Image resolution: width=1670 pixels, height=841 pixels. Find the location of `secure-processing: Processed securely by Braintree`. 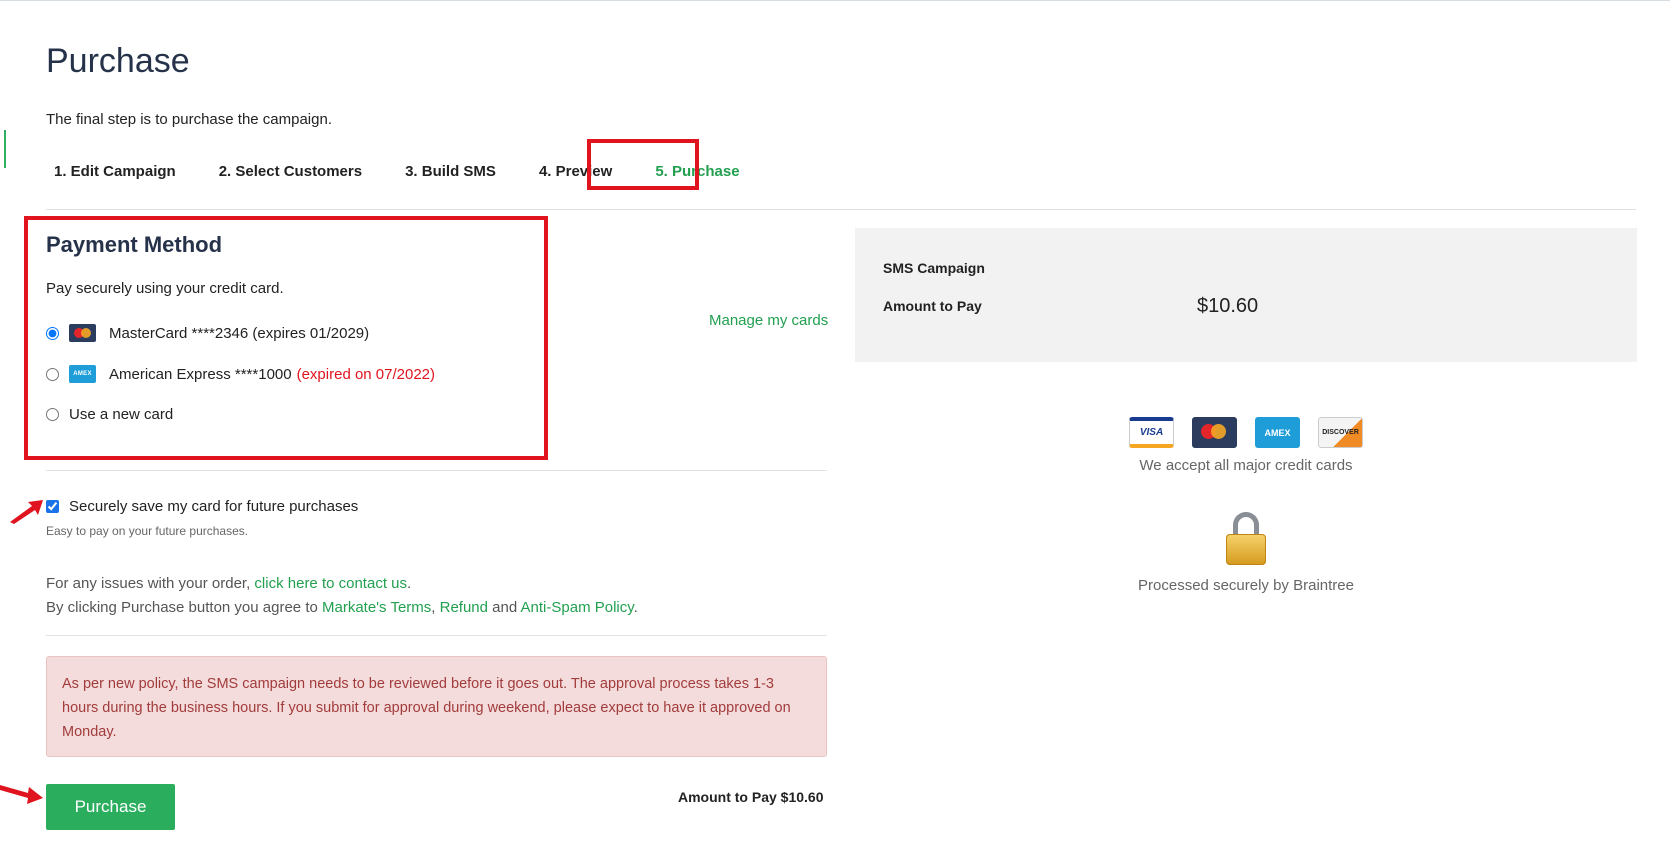

secure-processing: Processed securely by Braintree is located at coordinates (1246, 552).